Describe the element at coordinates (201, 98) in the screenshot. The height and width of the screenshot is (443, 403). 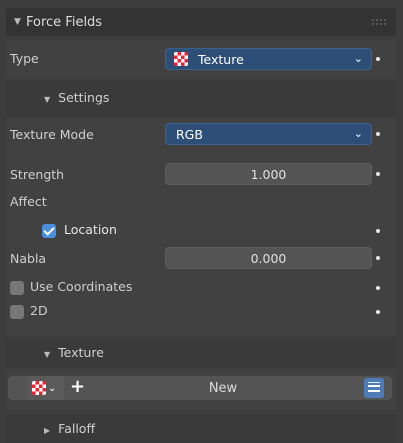
I see `settings-subpanel-header: ▼ Settings` at that location.